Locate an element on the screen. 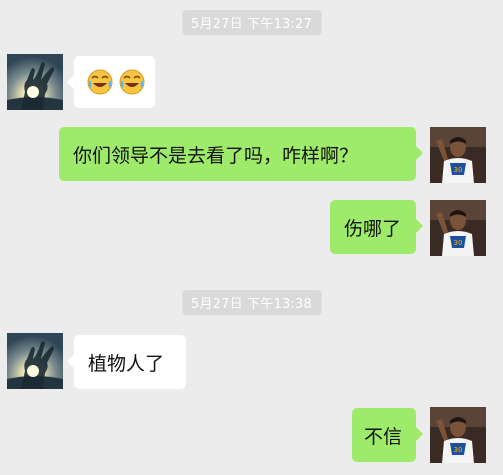 Image resolution: width=503 pixels, height=475 pixels. message-bubble-sent: 不信 is located at coordinates (387, 435).